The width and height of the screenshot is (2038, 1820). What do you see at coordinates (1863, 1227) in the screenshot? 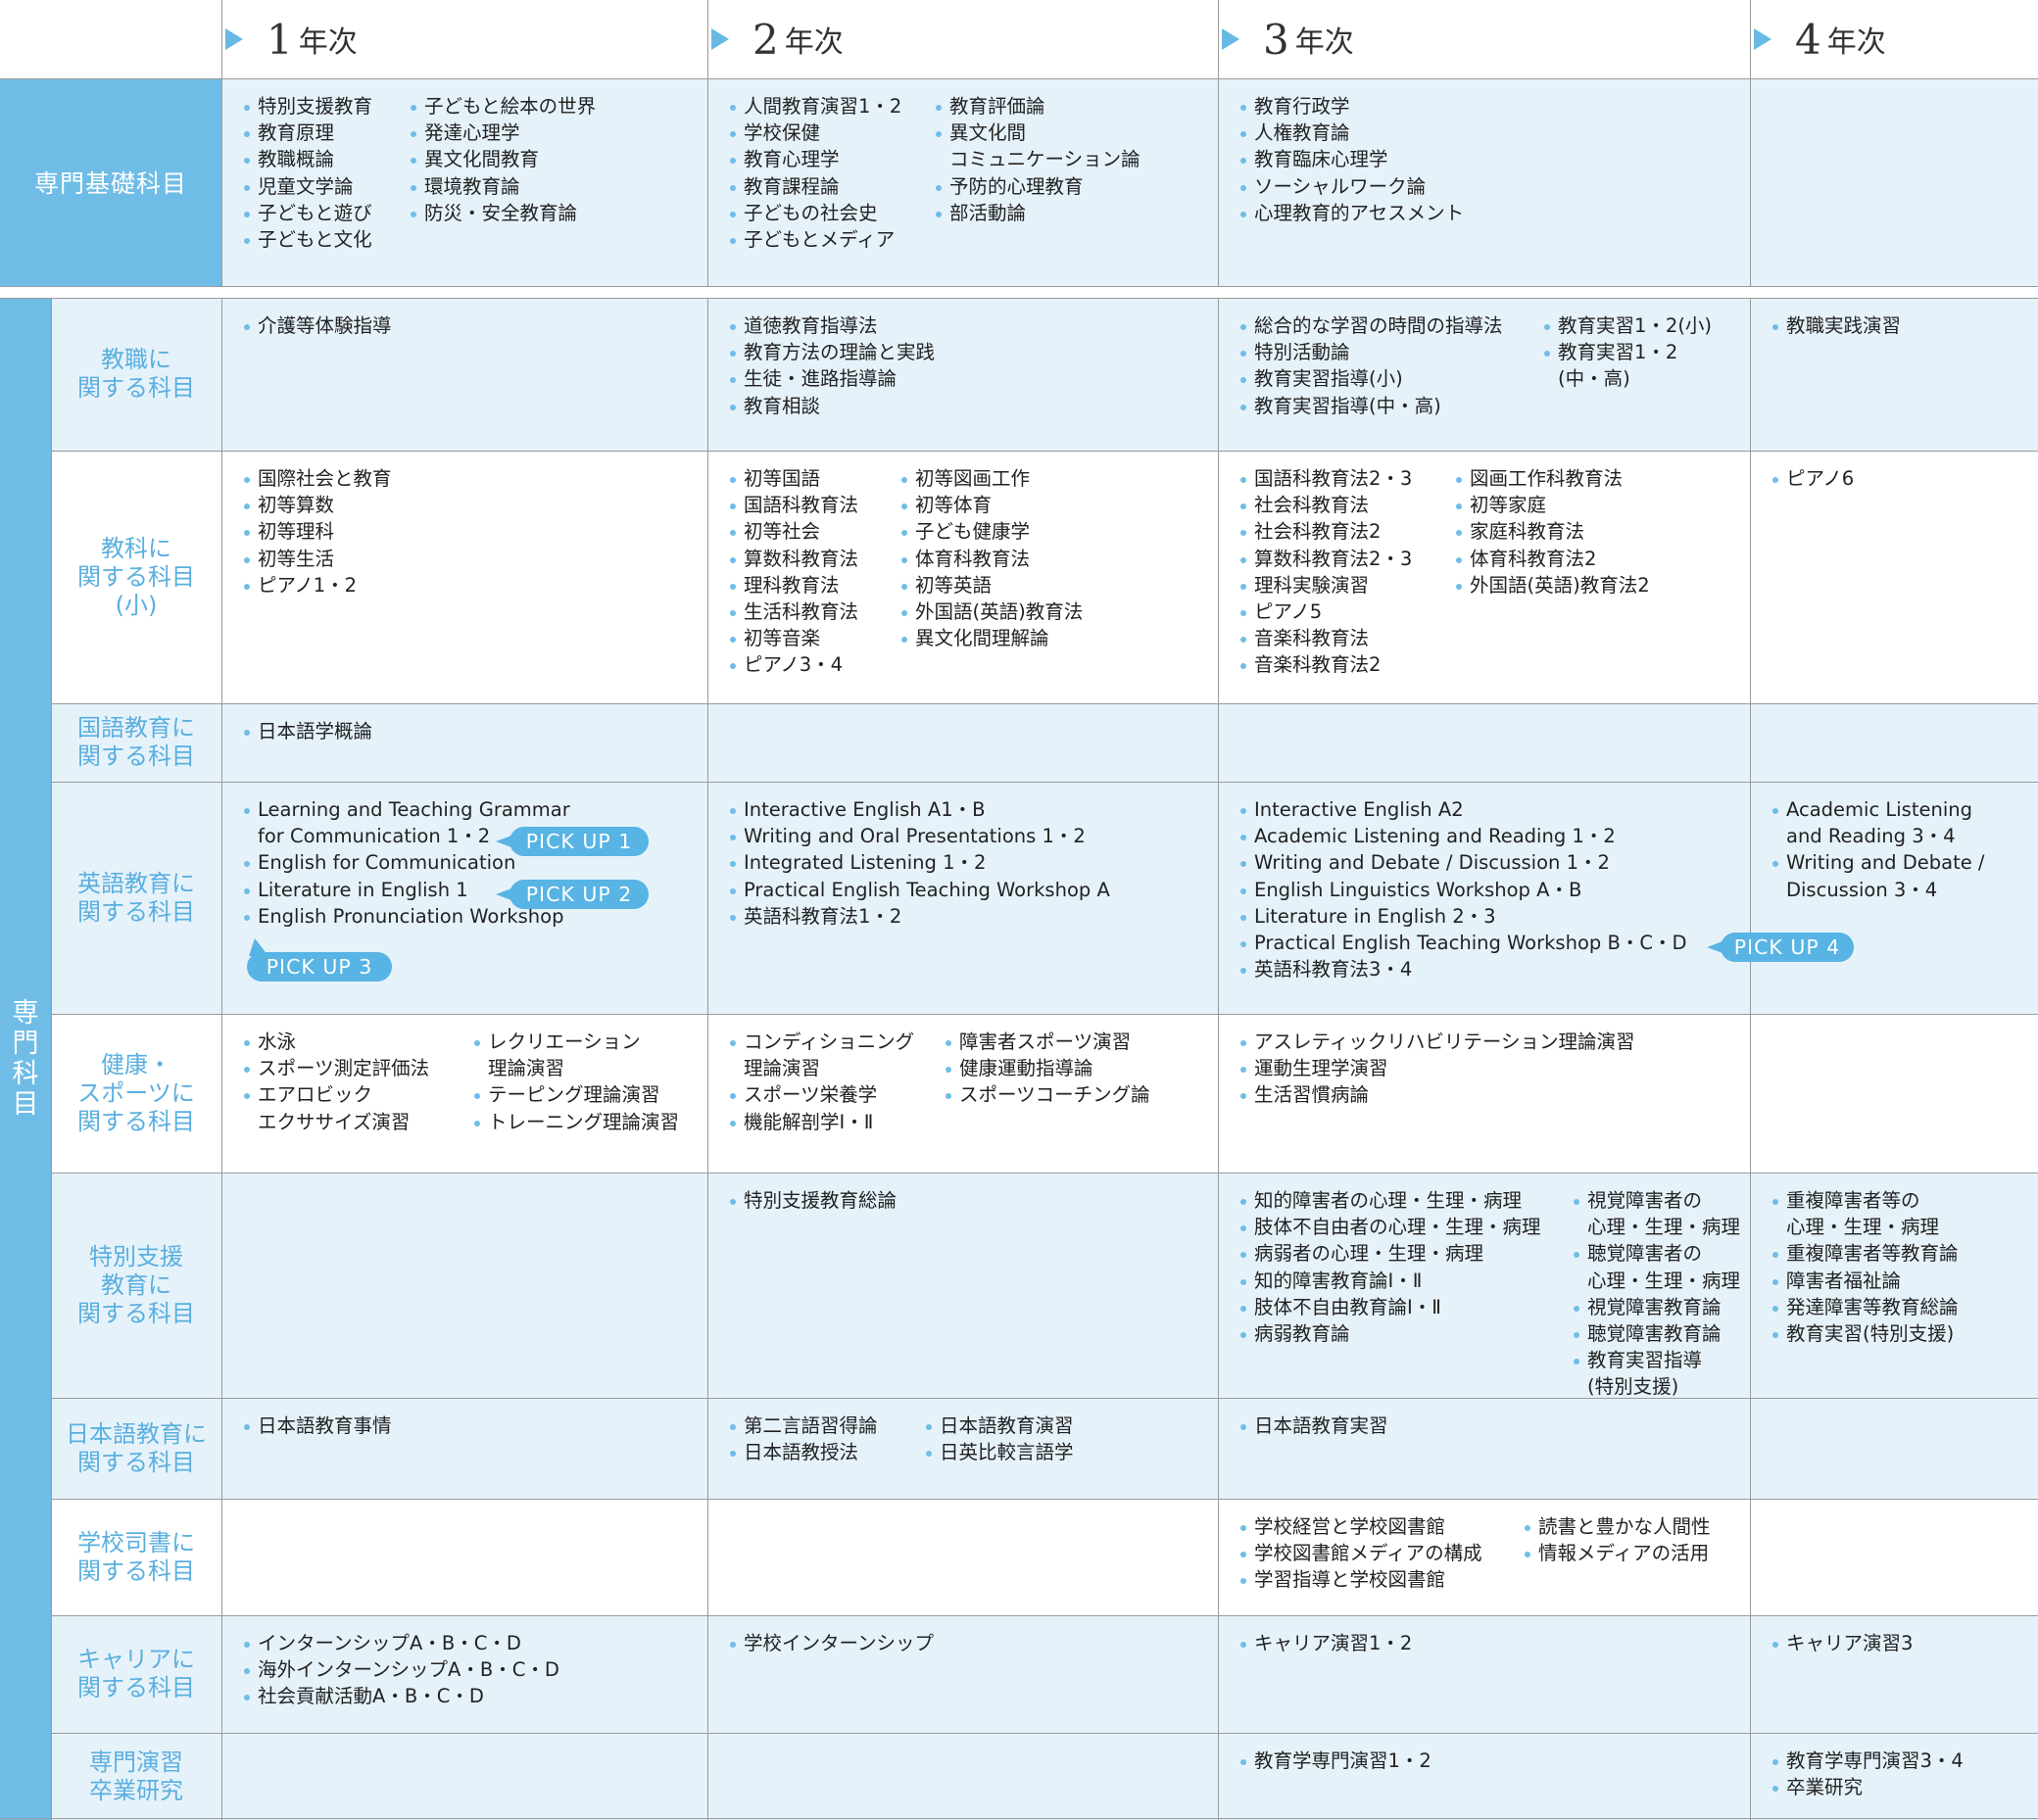
I see `subject-item: 心理・生理・病理` at bounding box center [1863, 1227].